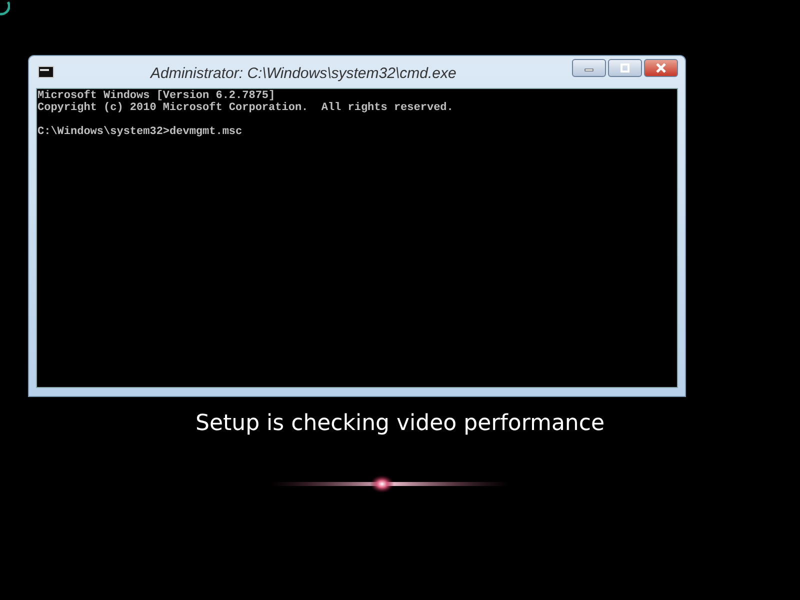 Image resolution: width=800 pixels, height=600 pixels. What do you see at coordinates (246, 108) in the screenshot?
I see `console-line: Copyright (c) 2010 Microsoft Corporation. All rights reserved.` at bounding box center [246, 108].